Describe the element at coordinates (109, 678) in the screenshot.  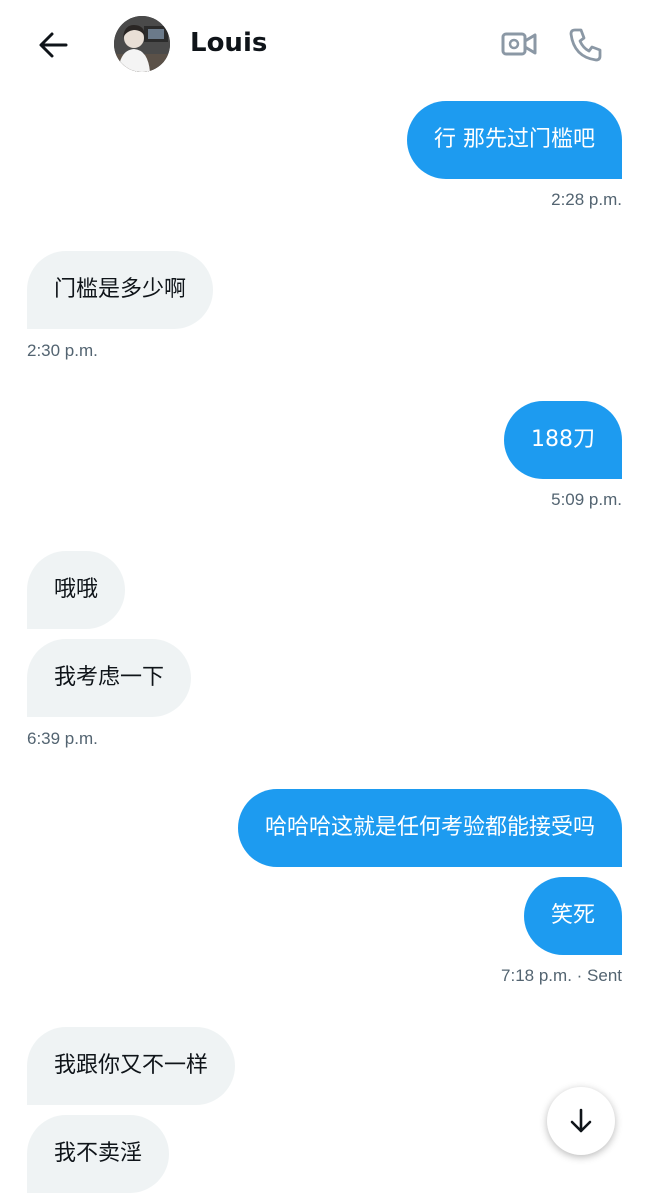
I see `message-bubble-incoming: 我考虑一下` at that location.